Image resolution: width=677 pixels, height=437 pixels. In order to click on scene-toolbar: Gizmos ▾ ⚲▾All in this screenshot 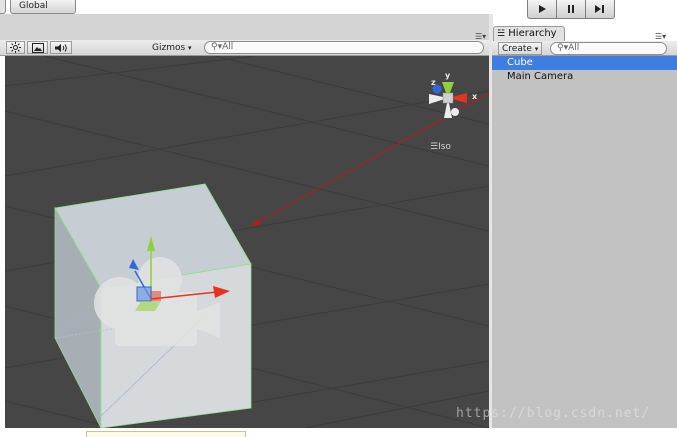, I will do `click(244, 48)`.